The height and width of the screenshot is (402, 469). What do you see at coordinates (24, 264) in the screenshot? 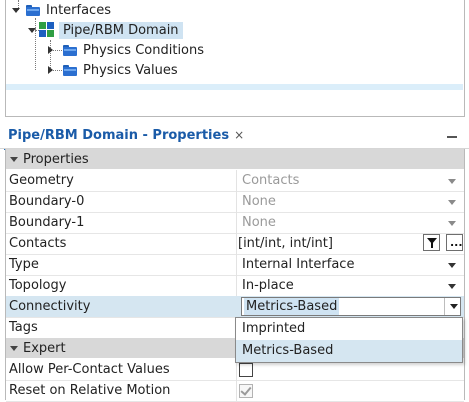
I see `property-name: Type` at bounding box center [24, 264].